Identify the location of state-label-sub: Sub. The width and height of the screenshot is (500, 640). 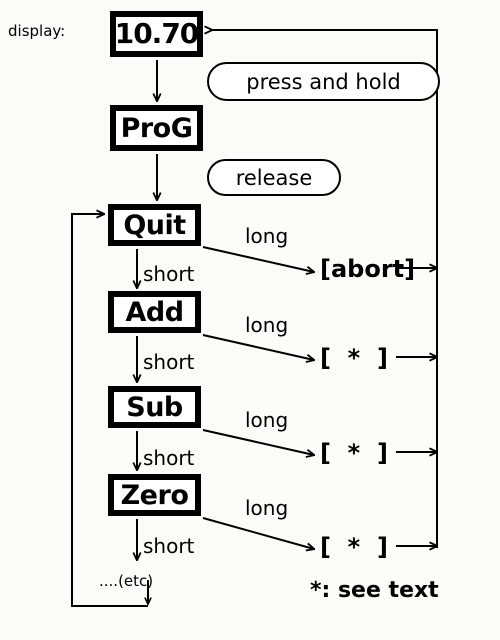
(154, 407).